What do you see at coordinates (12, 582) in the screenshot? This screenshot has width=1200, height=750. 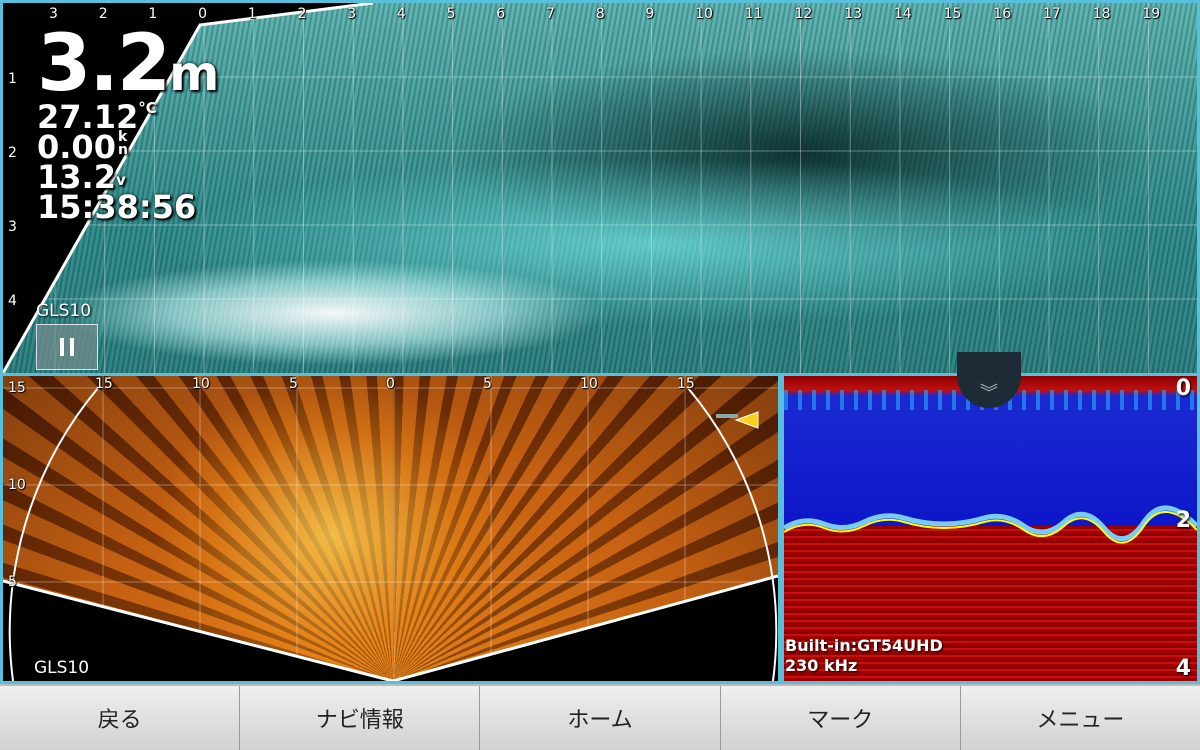 I see `fan-y-tick: 5` at bounding box center [12, 582].